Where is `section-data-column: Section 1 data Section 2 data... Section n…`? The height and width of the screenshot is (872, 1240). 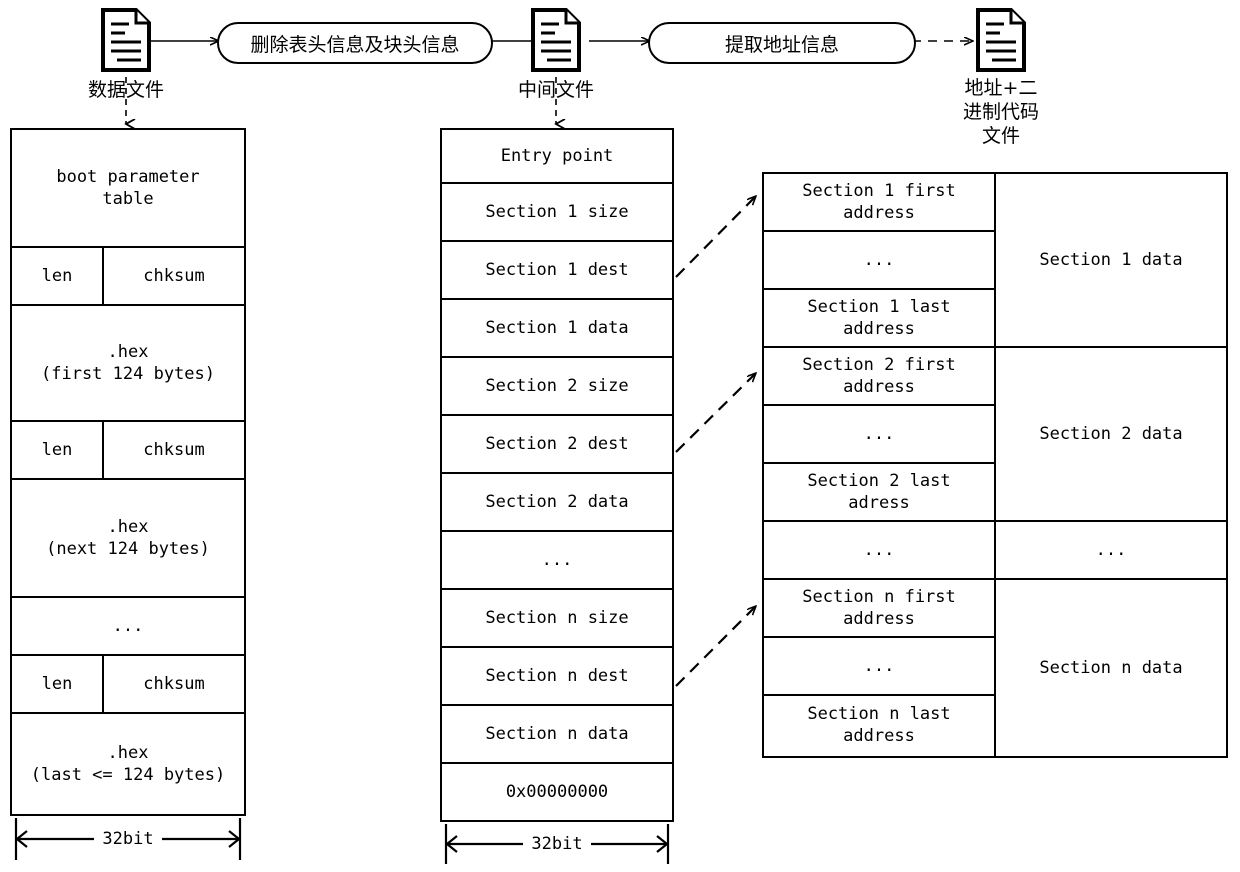
section-data-column: Section 1 data Section 2 data... Section n… is located at coordinates (1111, 465).